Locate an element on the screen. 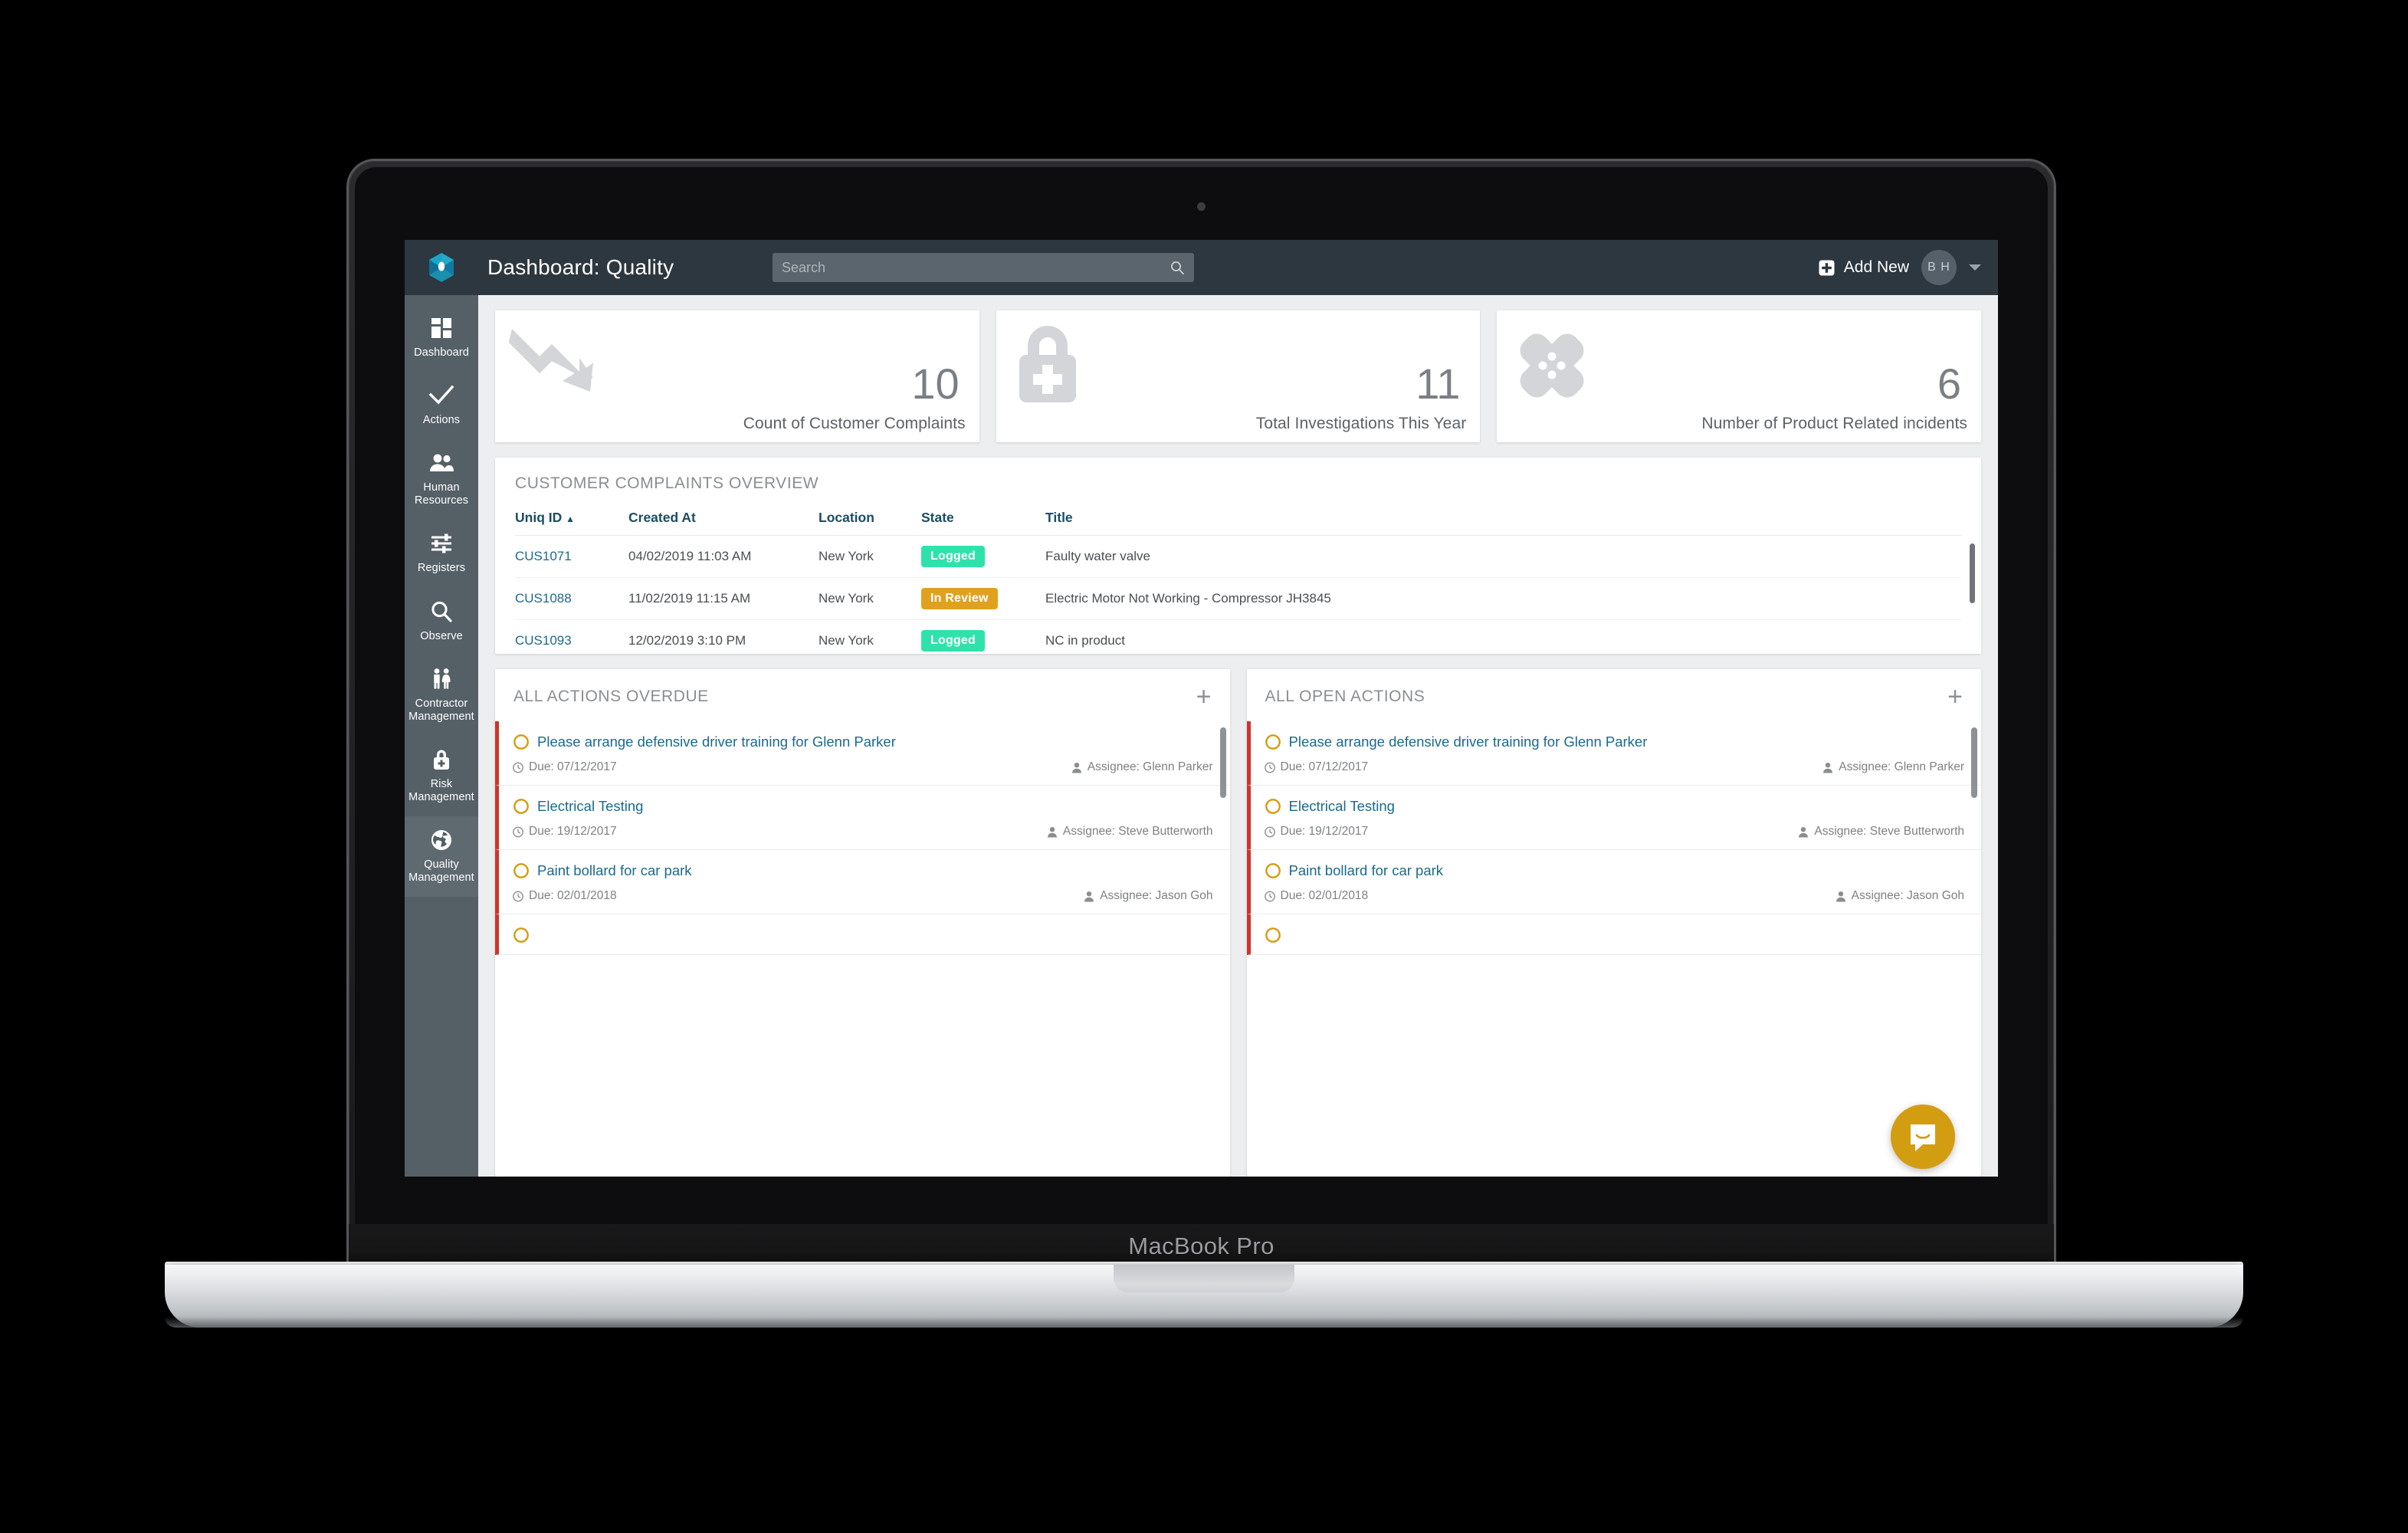 The image size is (2408, 1533). chat-bubble-icon is located at coordinates (1923, 1137).